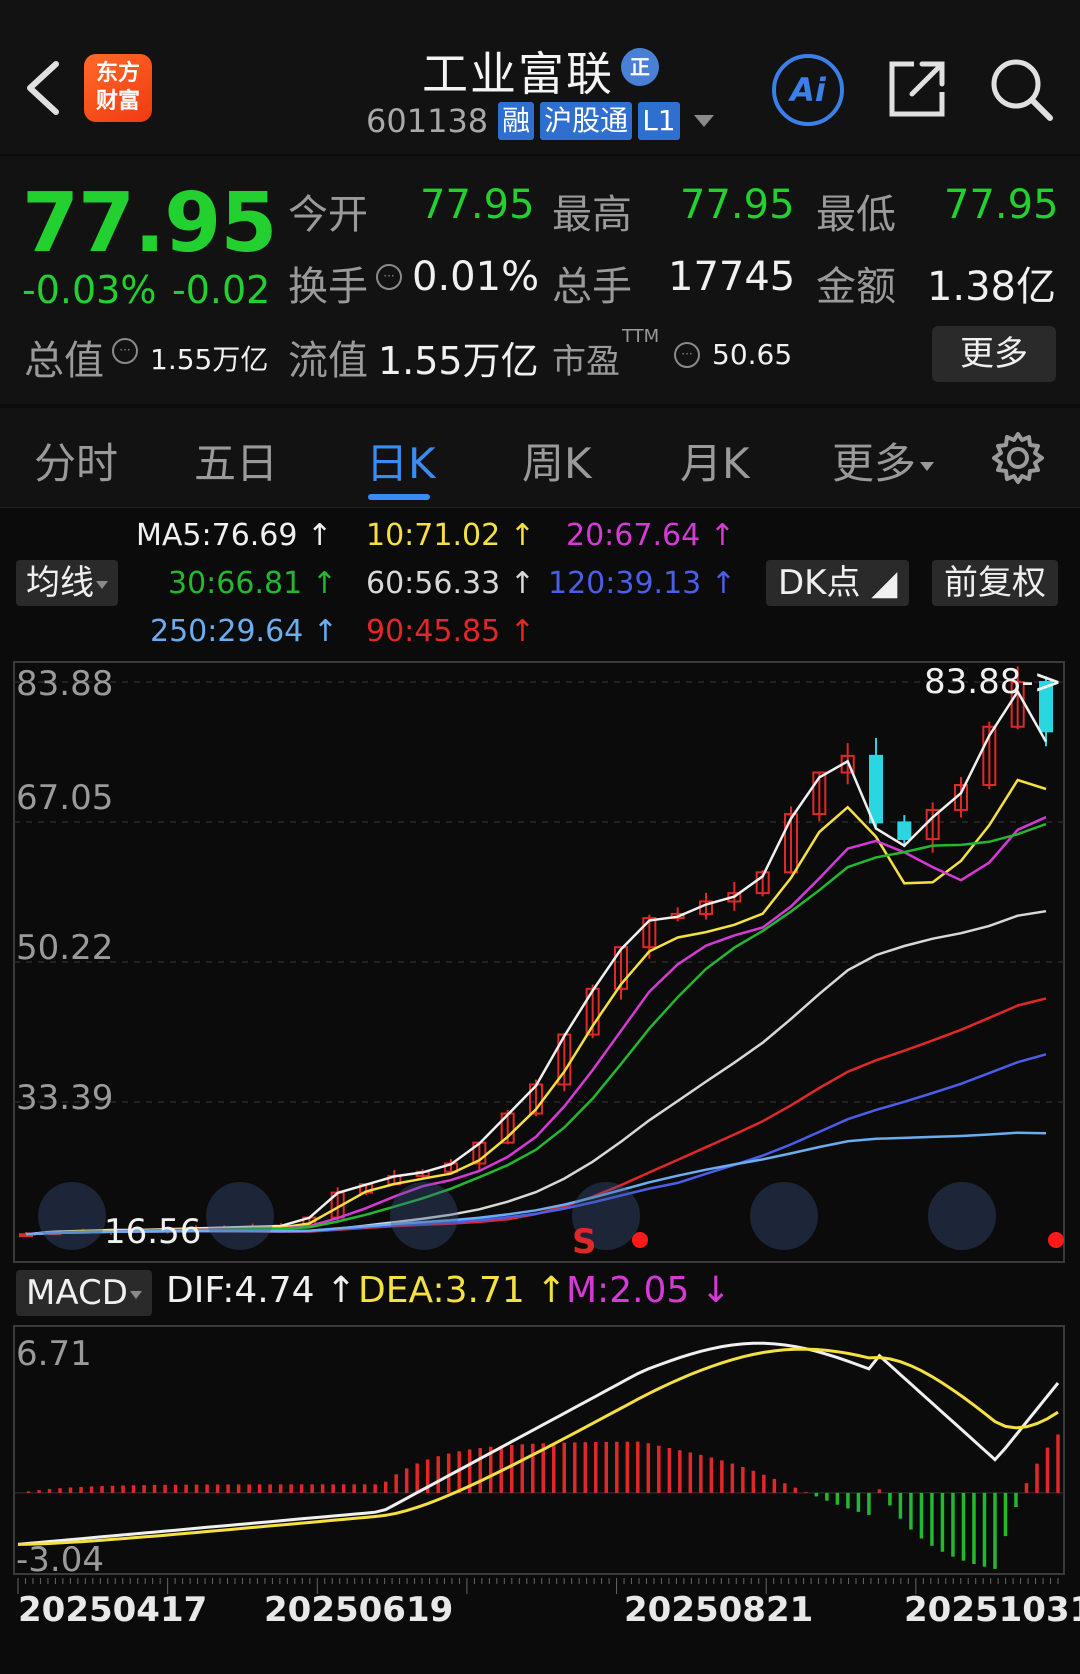 Image resolution: width=1080 pixels, height=1674 pixels. Describe the element at coordinates (784, 1216) in the screenshot. I see `forward-icon` at that location.